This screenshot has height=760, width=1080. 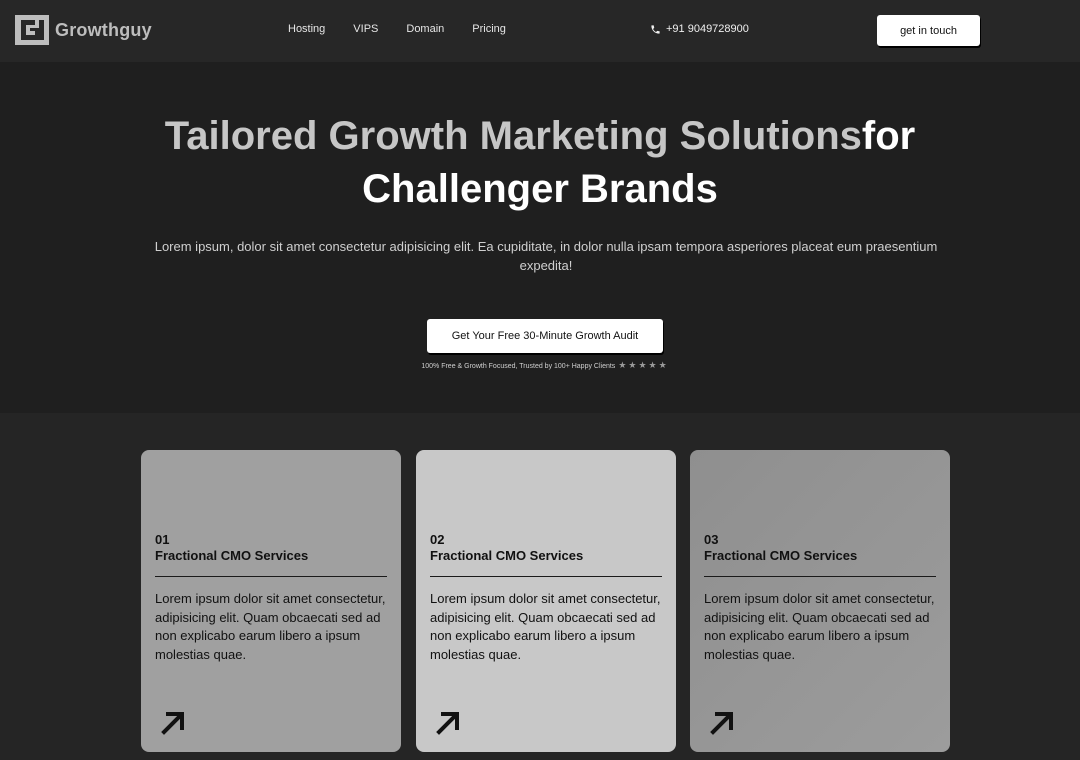 I want to click on headline-strong-for: for, so click(x=888, y=136).